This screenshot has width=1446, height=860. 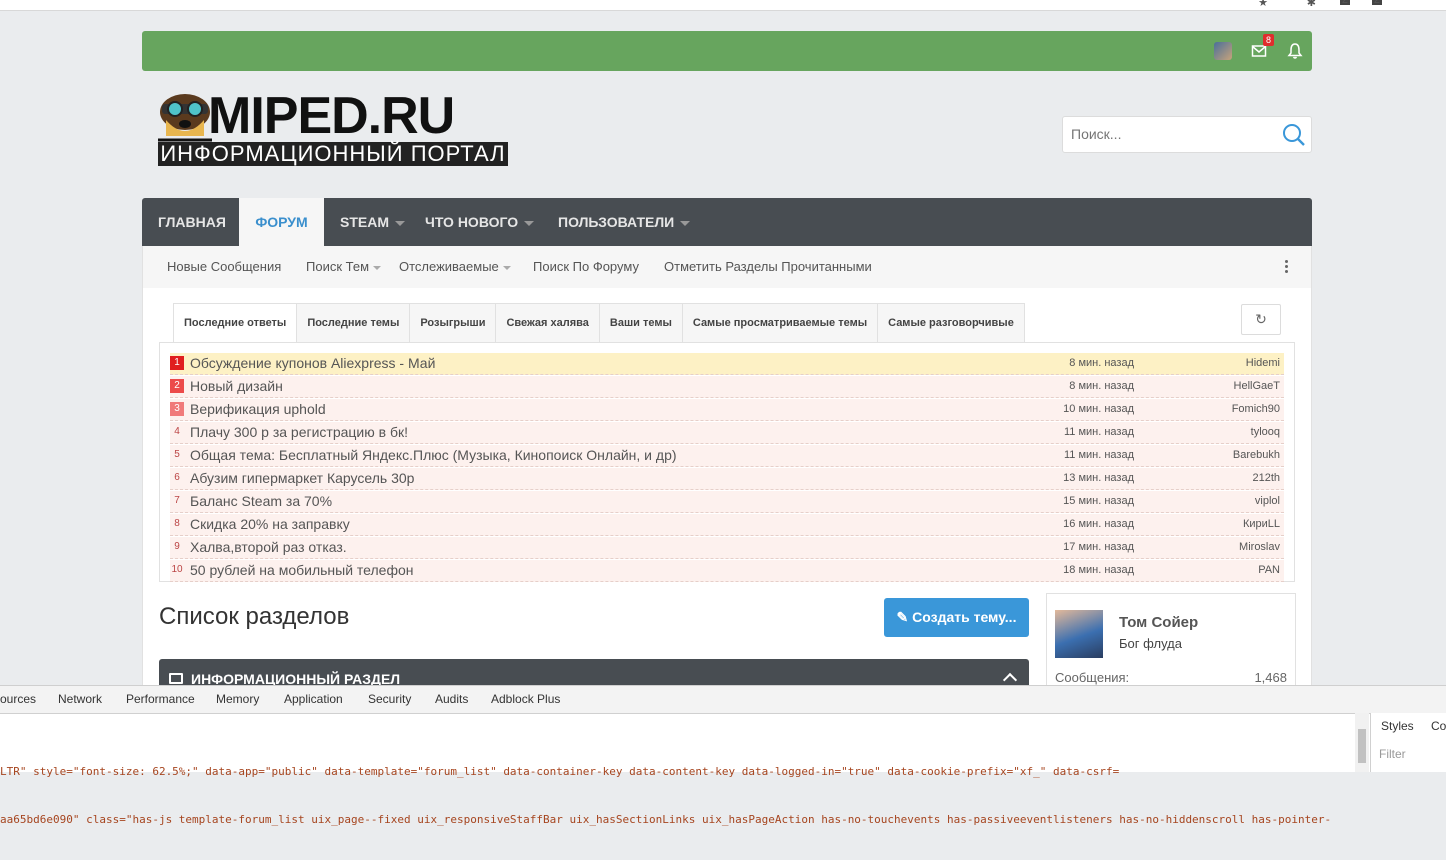 What do you see at coordinates (641, 323) in the screenshot?
I see `tab-your-threads: Ваши темы` at bounding box center [641, 323].